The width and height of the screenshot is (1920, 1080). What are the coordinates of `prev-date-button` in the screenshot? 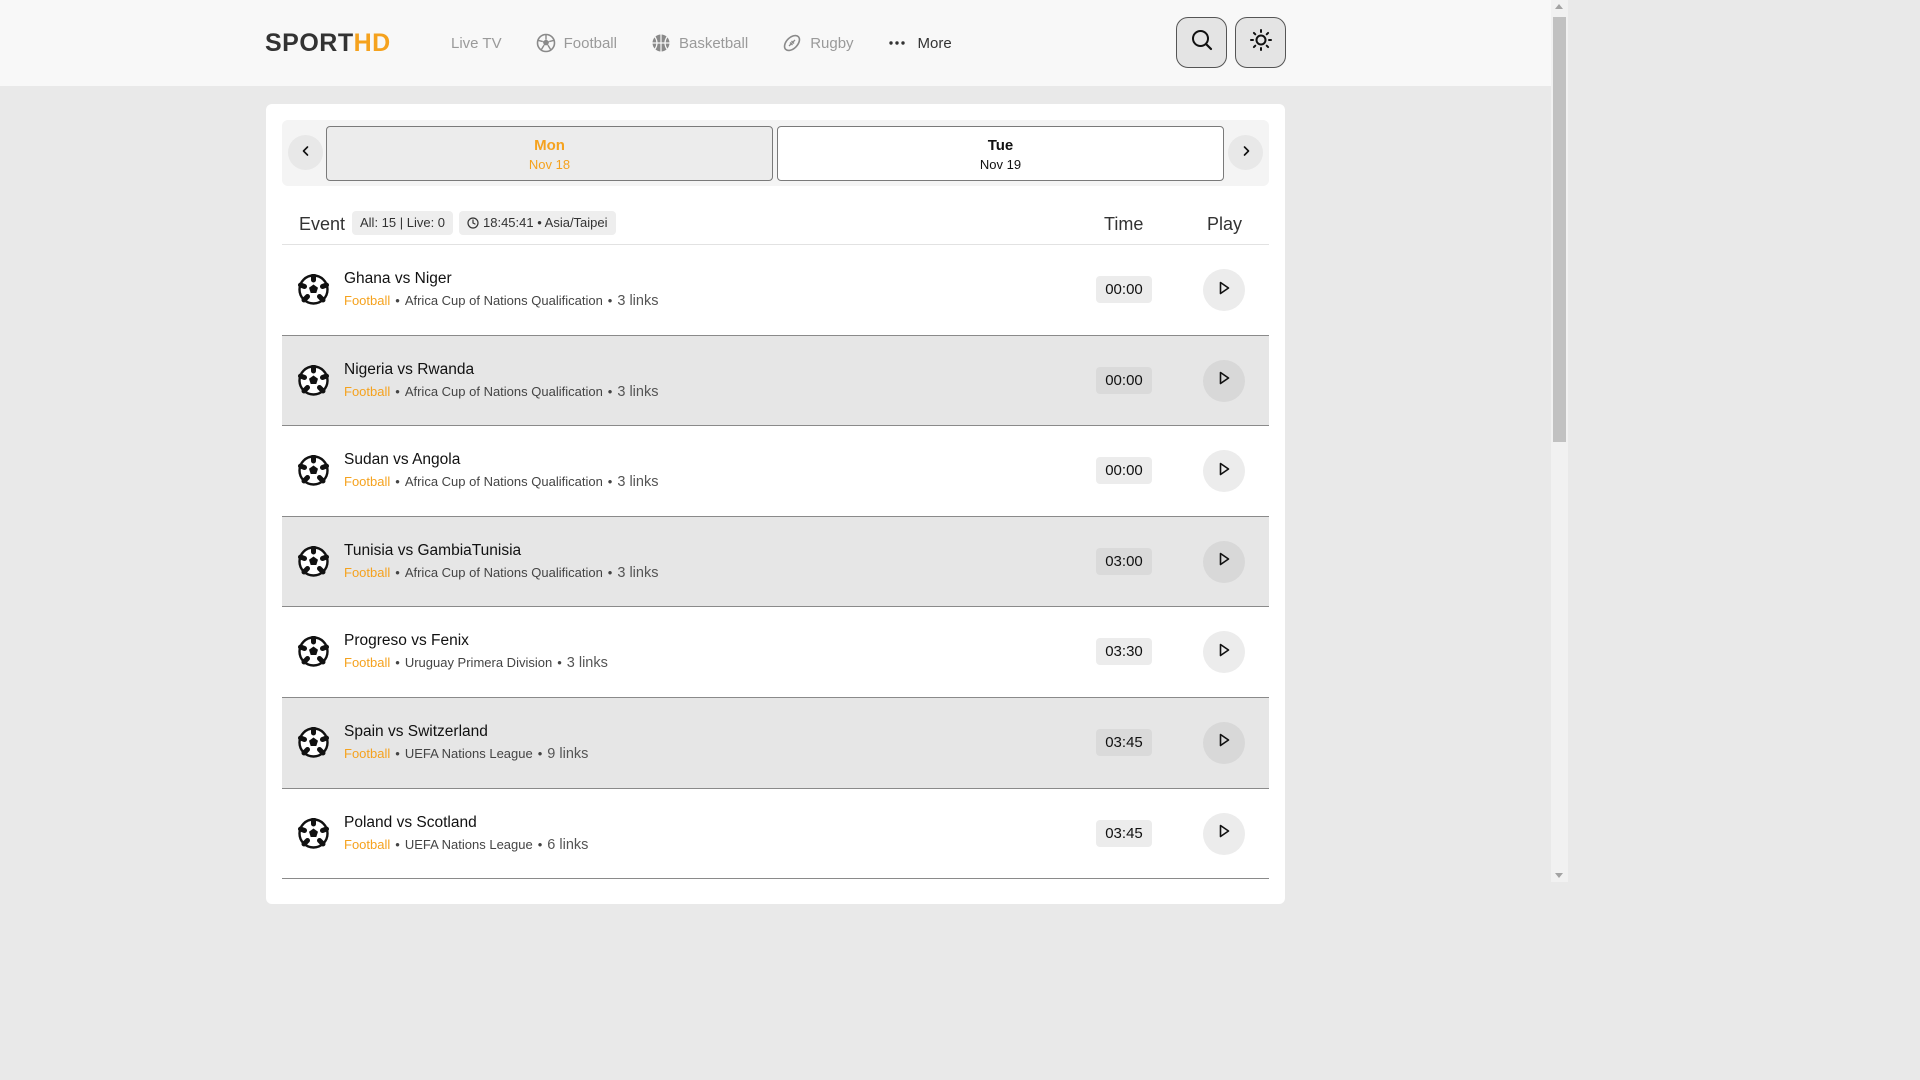 It's located at (305, 152).